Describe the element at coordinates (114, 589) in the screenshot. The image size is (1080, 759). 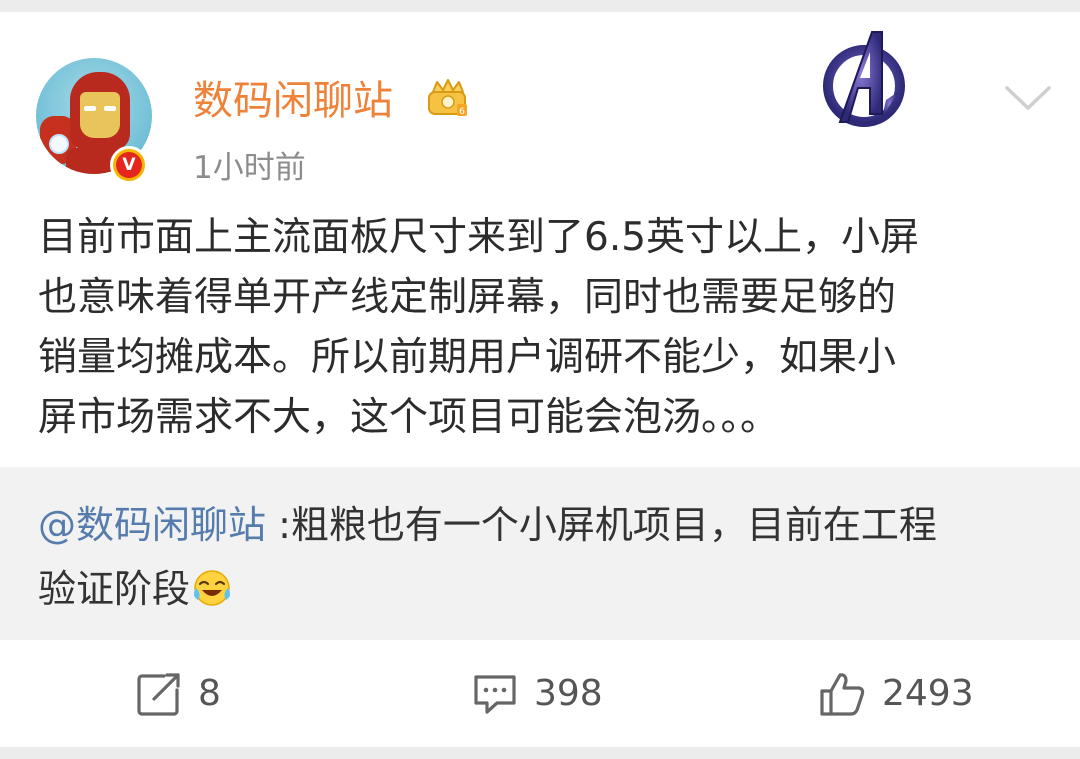
I see `repost-text-line2: 验证阶段` at that location.